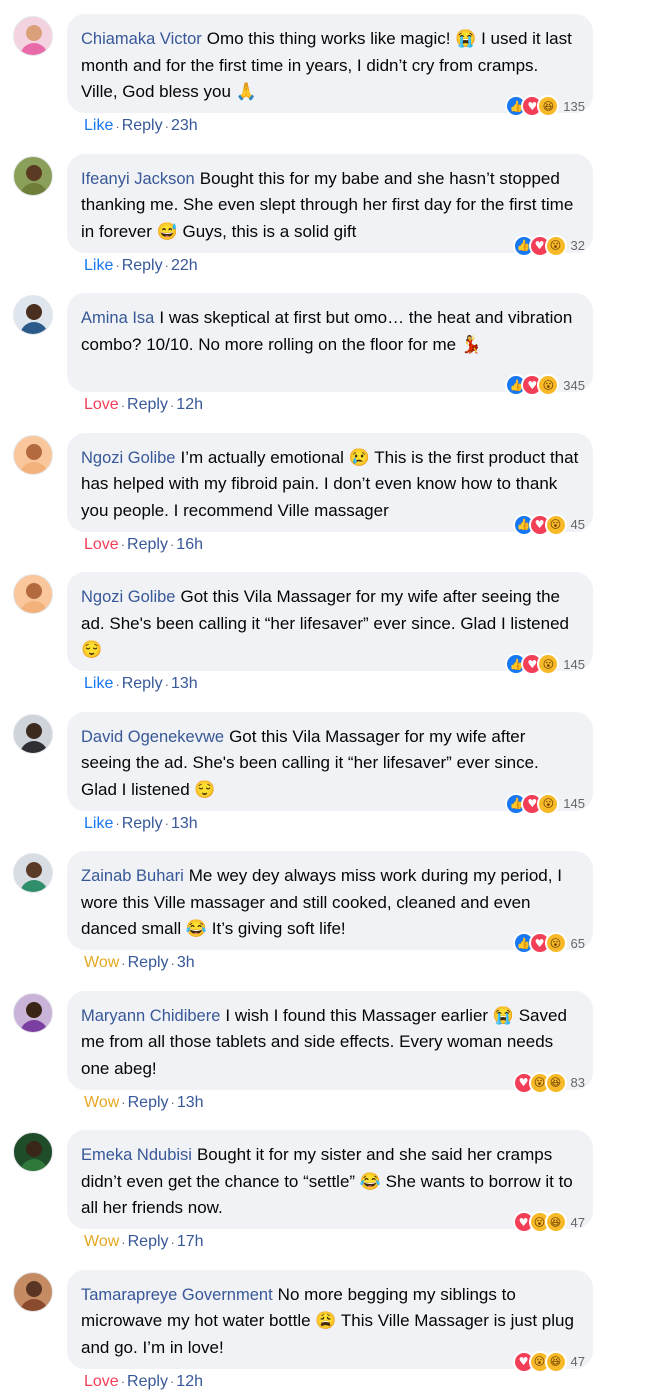 The width and height of the screenshot is (648, 1399). What do you see at coordinates (132, 876) in the screenshot?
I see `comment-author-link: Zainab Buhari` at bounding box center [132, 876].